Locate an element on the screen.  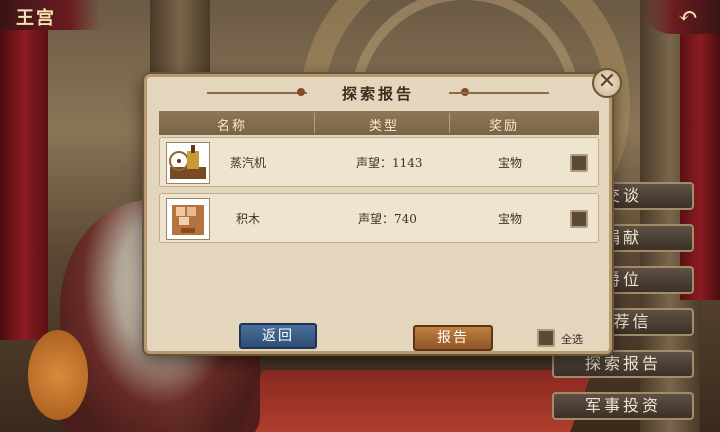
curtain-left is located at coordinates (24, 170).